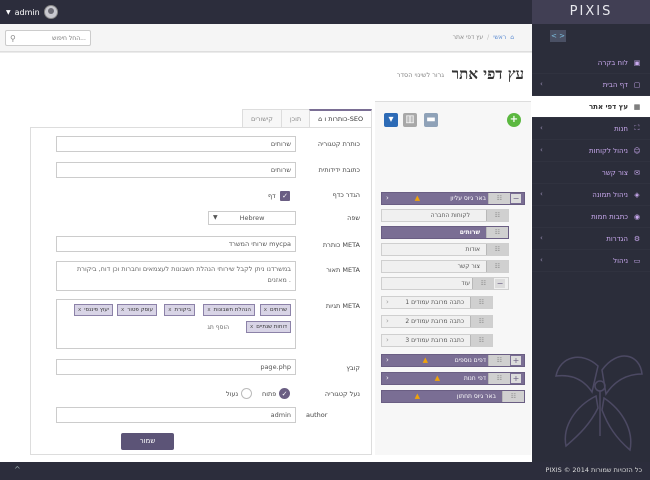 Image resolution: width=650 pixels, height=480 pixels. Describe the element at coordinates (437, 340) in the screenshot. I see `tree-node: › כתבה מרובת עמודים 3 ☷` at that location.